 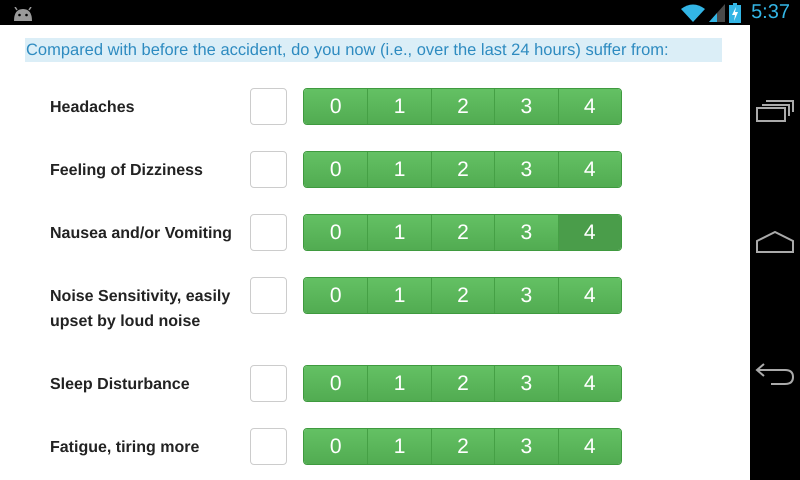 What do you see at coordinates (93, 108) in the screenshot?
I see `symptom-label: Headaches` at bounding box center [93, 108].